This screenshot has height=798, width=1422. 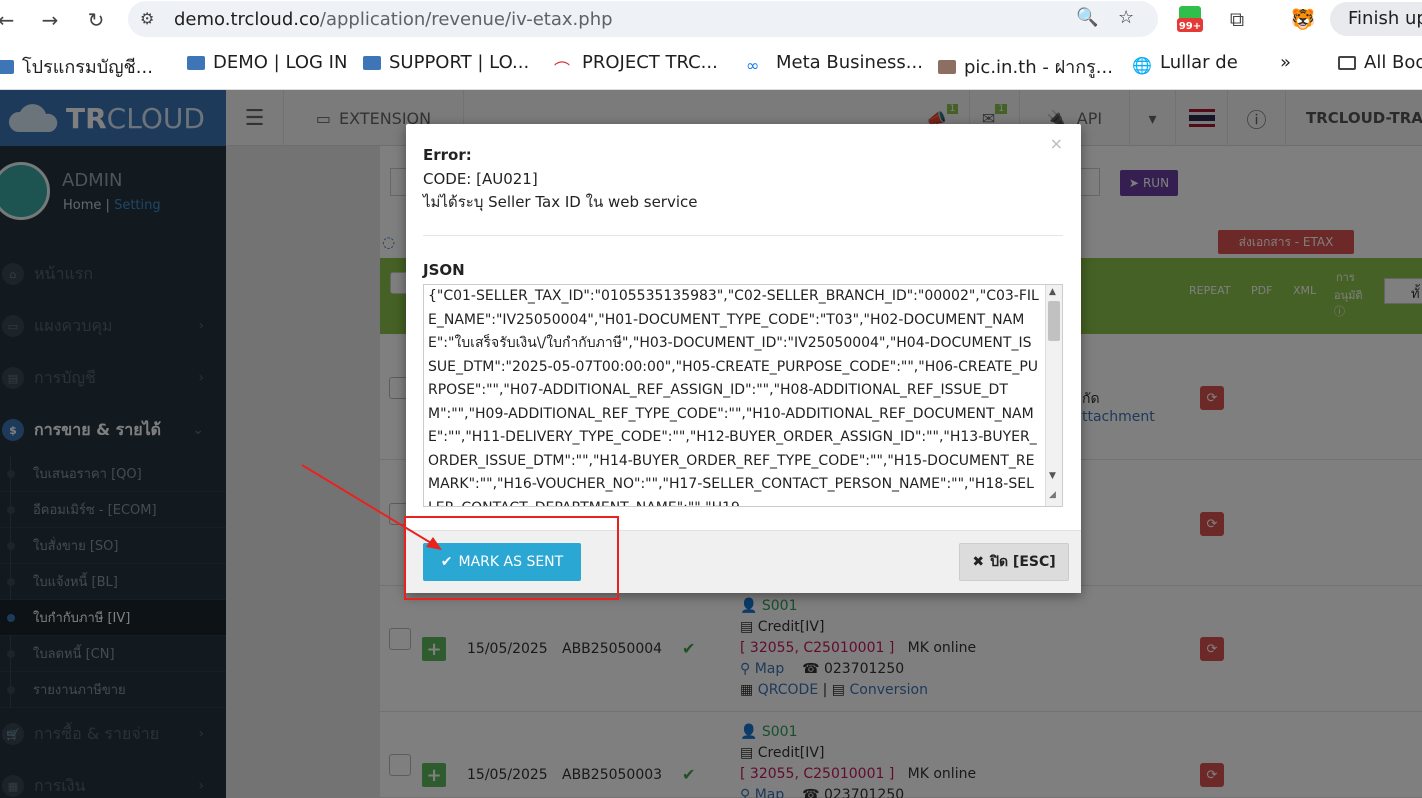 I want to click on divider, so click(x=743, y=235).